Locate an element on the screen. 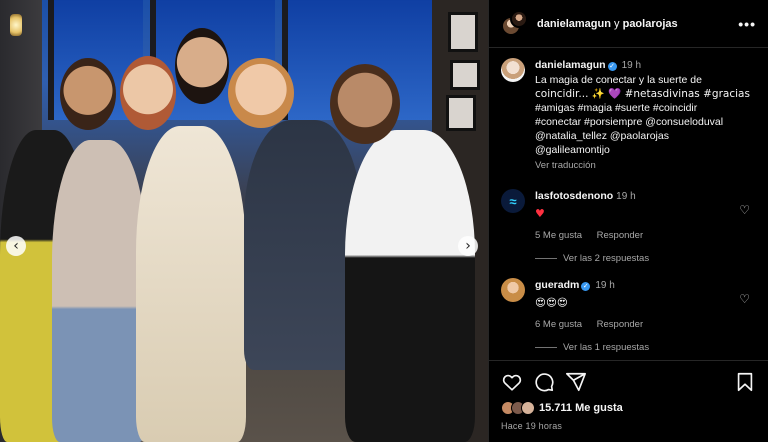  share-icon is located at coordinates (576, 382).